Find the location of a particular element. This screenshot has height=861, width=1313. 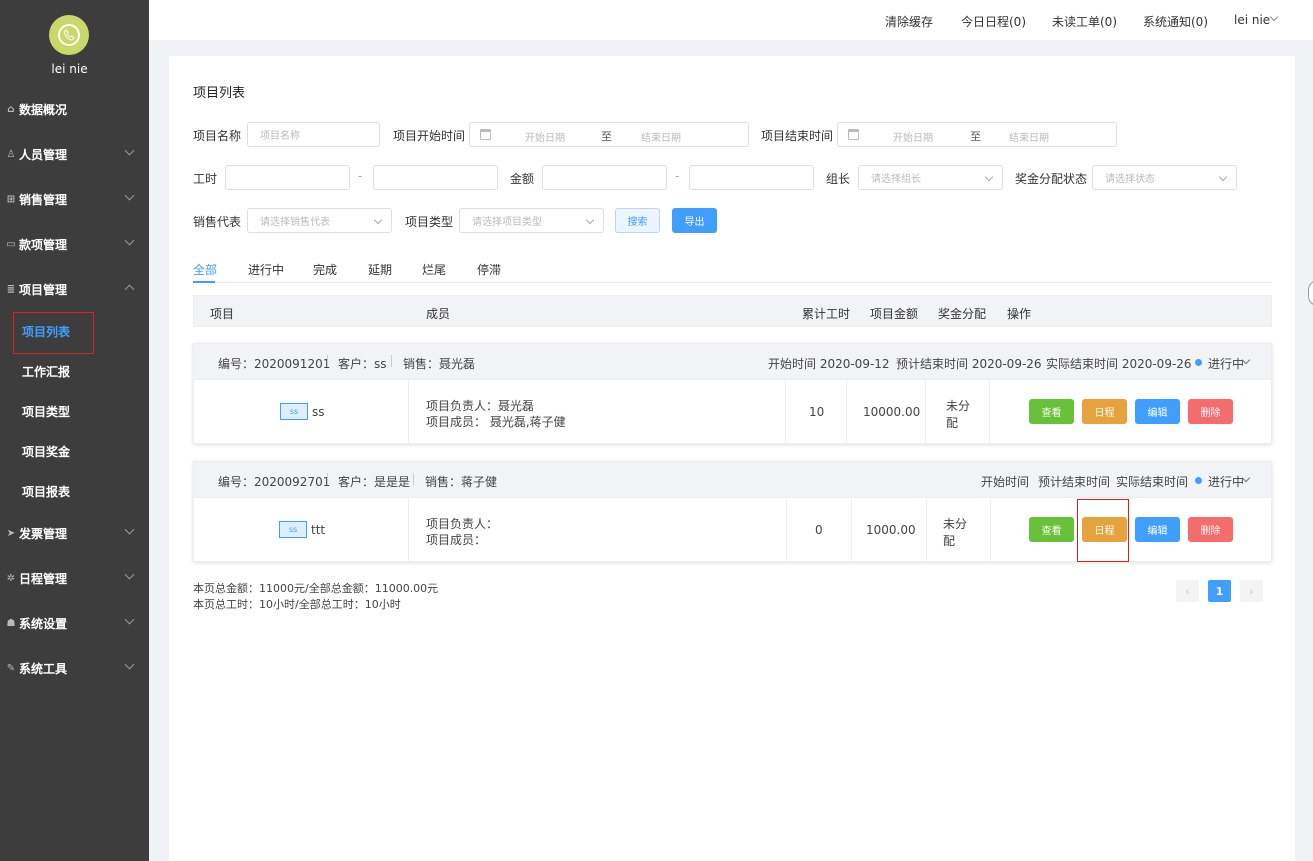

leader-select: 请选择组长 is located at coordinates (930, 177).